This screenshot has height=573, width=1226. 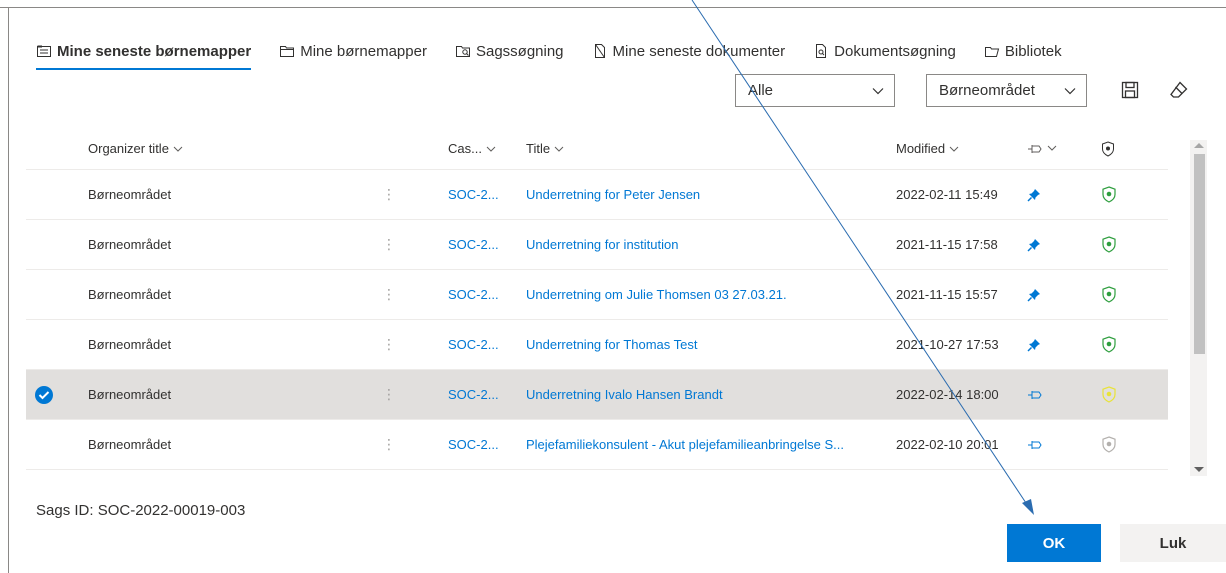 I want to click on window-left-border, so click(x=8, y=290).